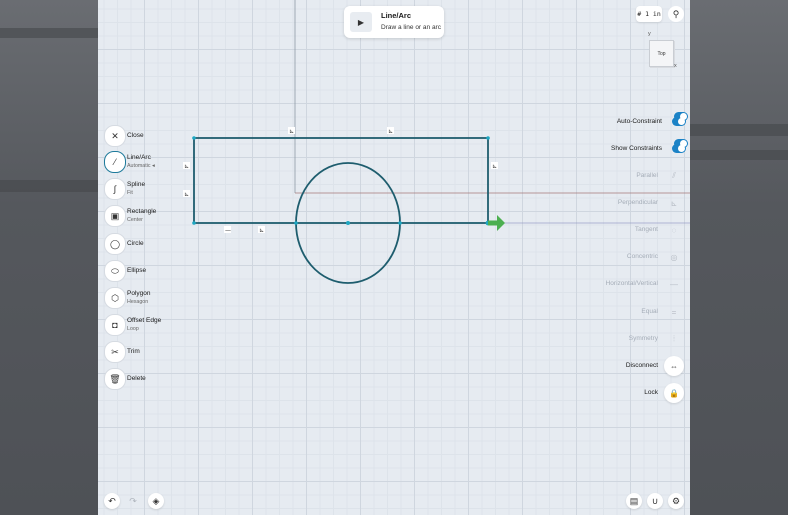 This screenshot has height=515, width=788. What do you see at coordinates (133, 501) in the screenshot?
I see `redo-icon: ↷` at bounding box center [133, 501].